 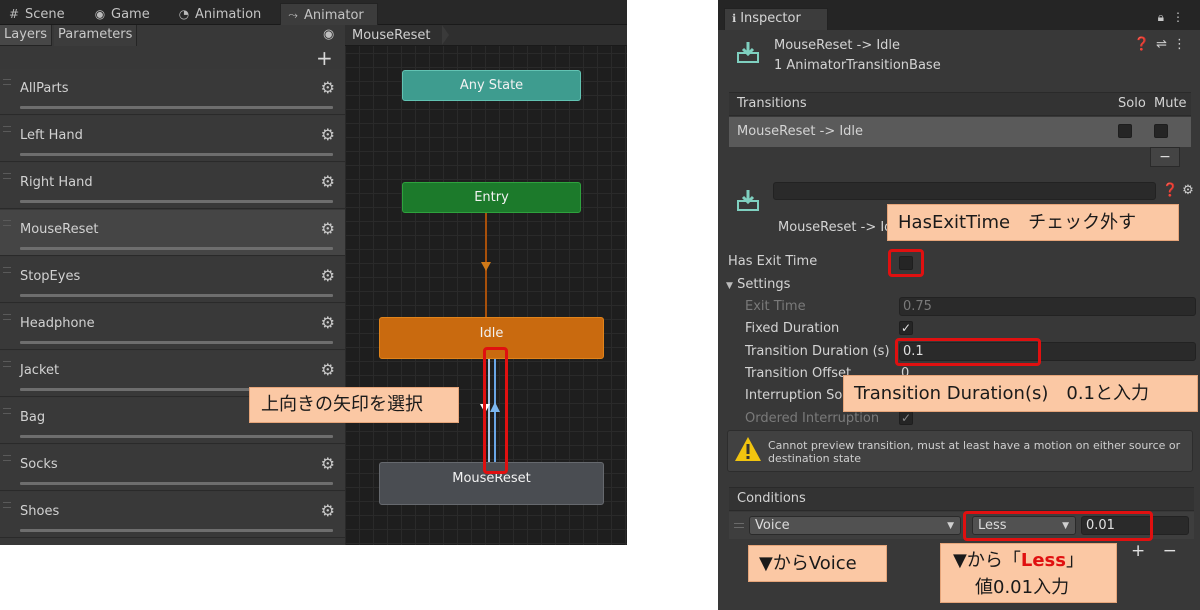 What do you see at coordinates (1033, 222) in the screenshot?
I see `callout-has-exit-time: HasExitTime チェック外す` at bounding box center [1033, 222].